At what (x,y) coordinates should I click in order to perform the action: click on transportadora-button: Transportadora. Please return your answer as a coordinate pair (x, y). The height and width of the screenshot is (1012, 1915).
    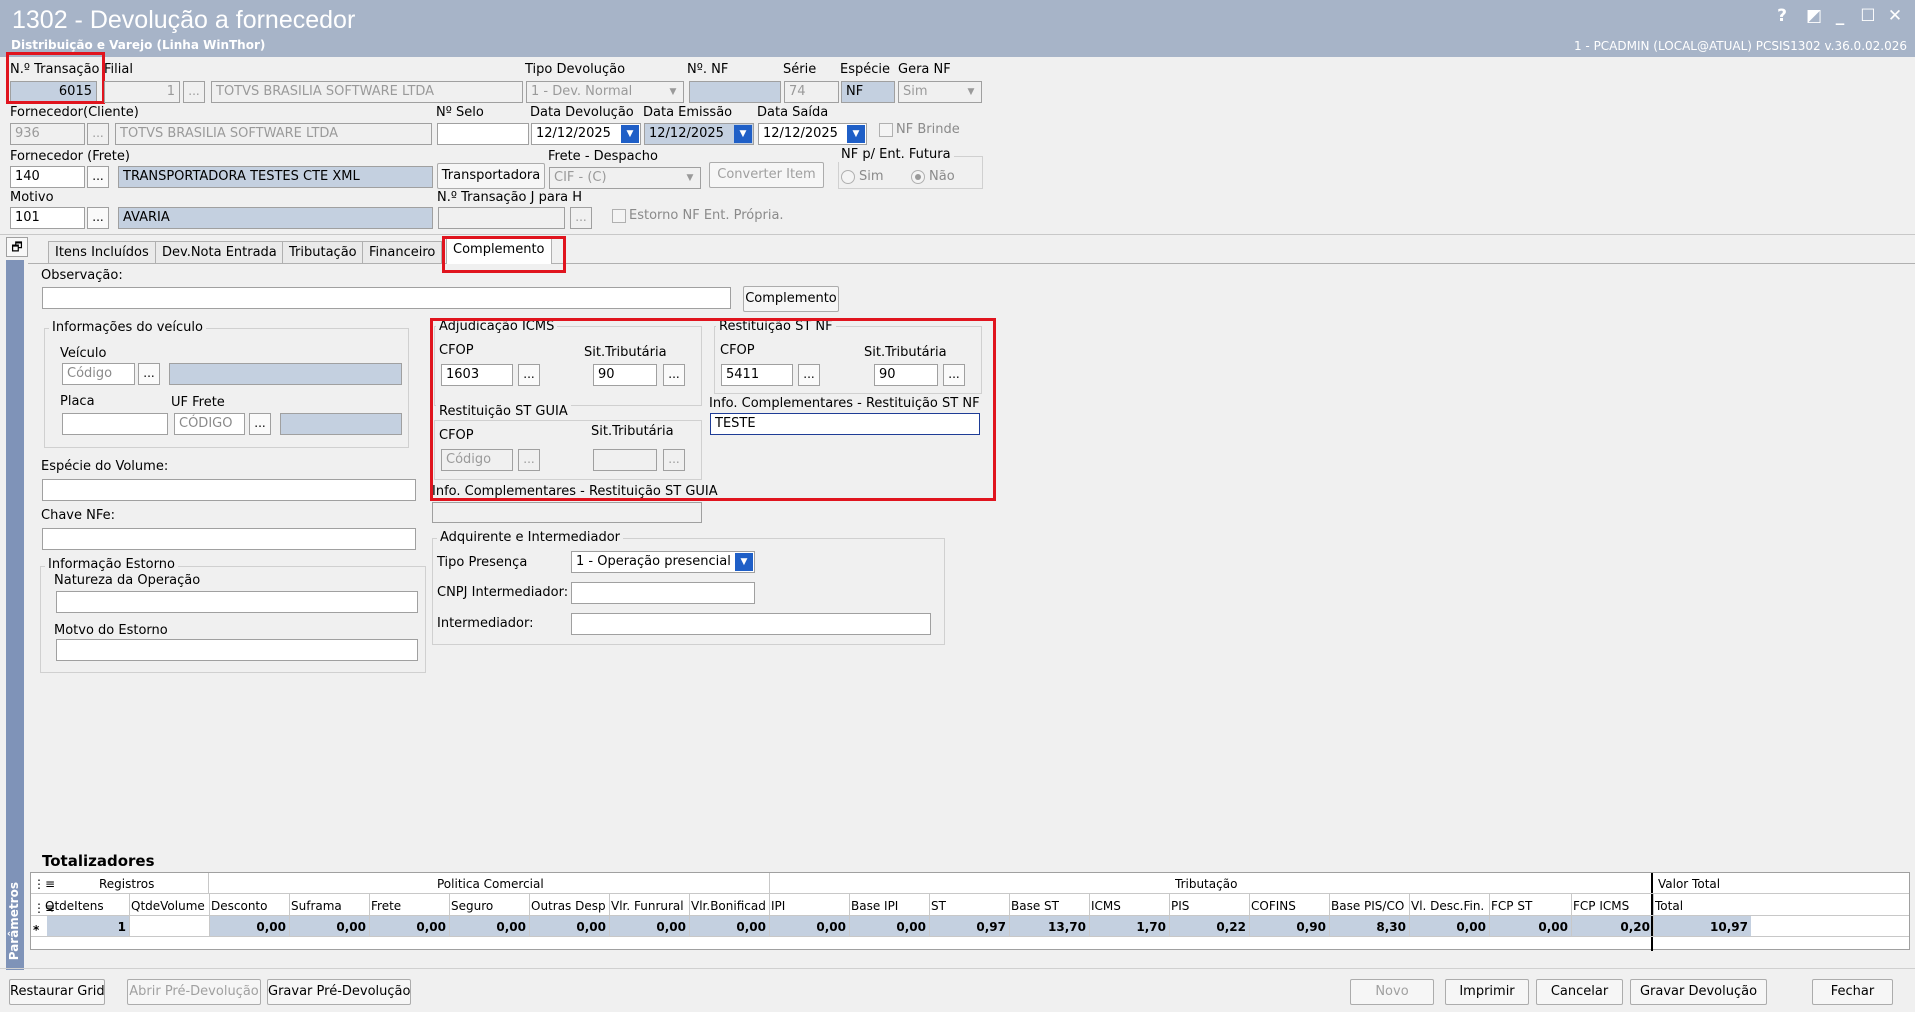
    Looking at the image, I should click on (491, 176).